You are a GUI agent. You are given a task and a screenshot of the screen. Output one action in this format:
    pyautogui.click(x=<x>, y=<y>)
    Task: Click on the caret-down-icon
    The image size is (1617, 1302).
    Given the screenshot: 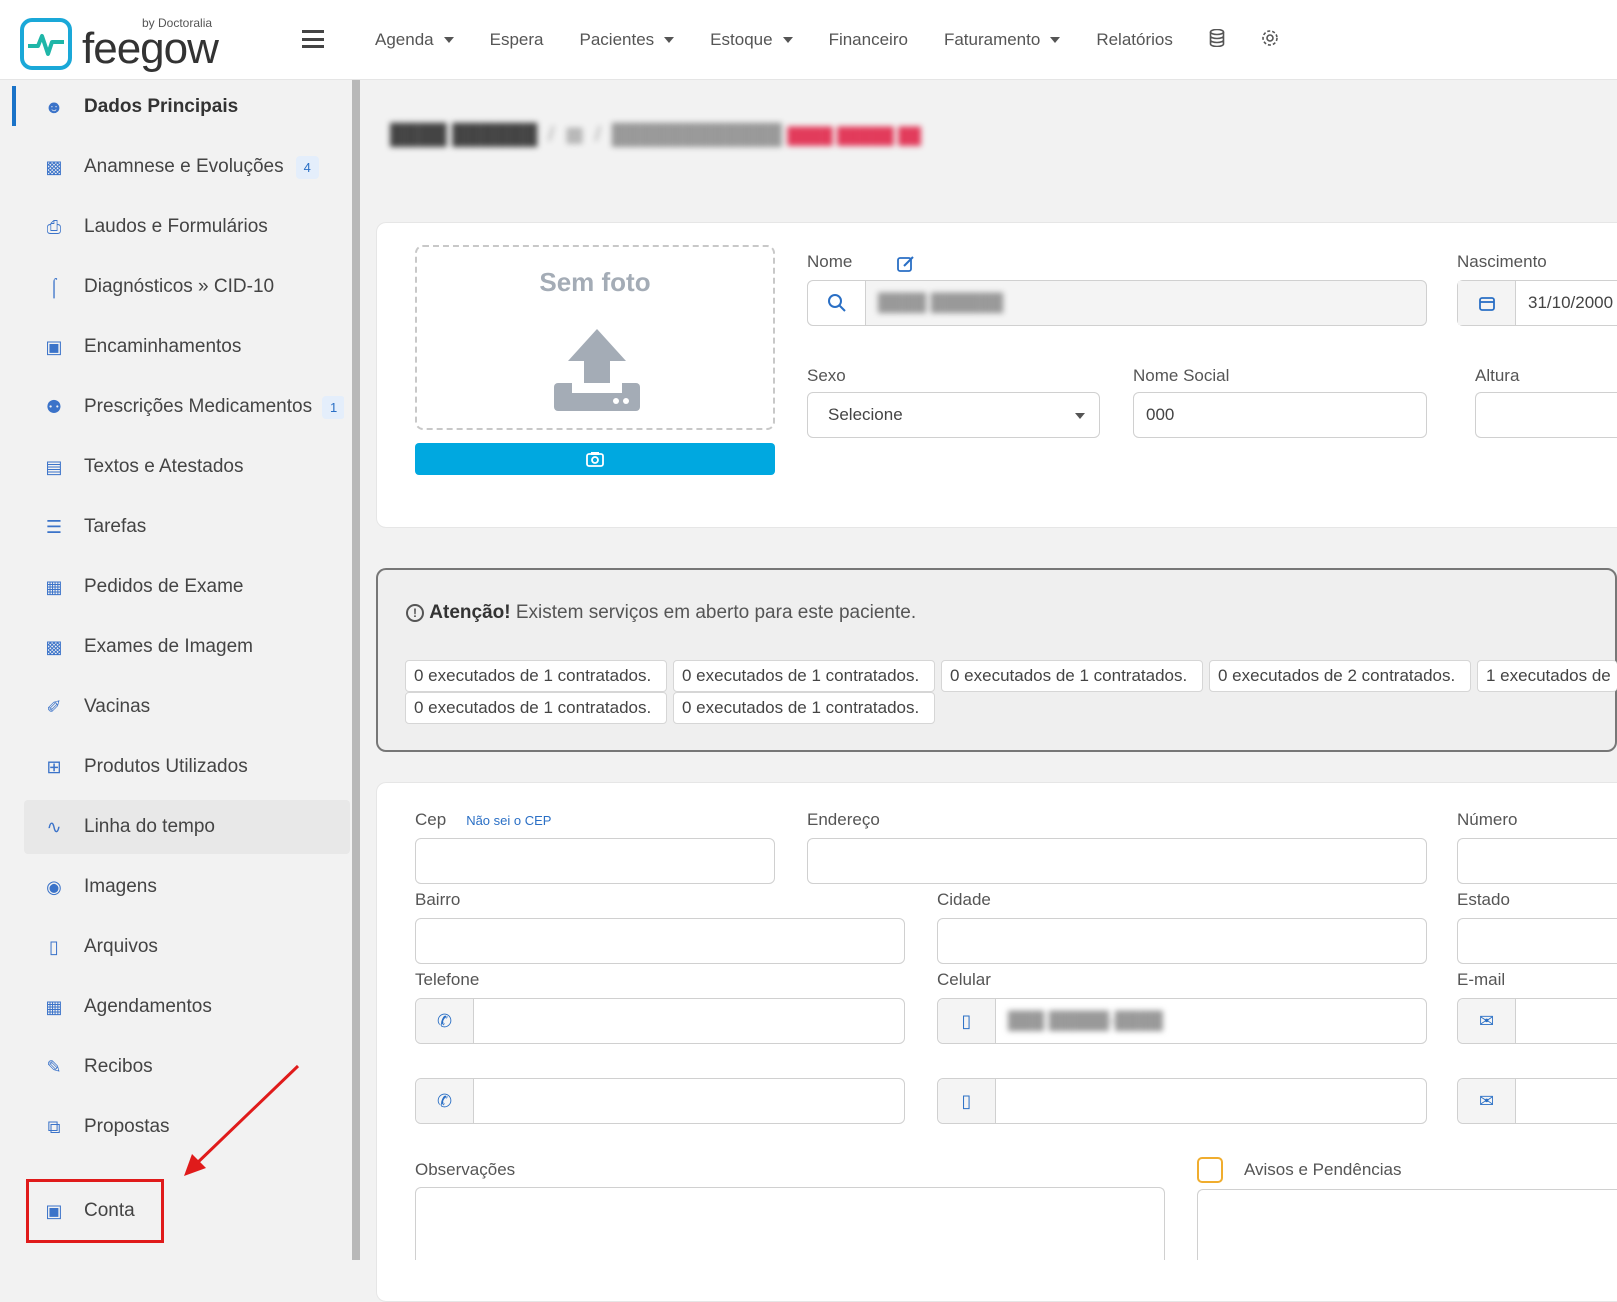 What is the action you would take?
    pyautogui.click(x=787, y=40)
    